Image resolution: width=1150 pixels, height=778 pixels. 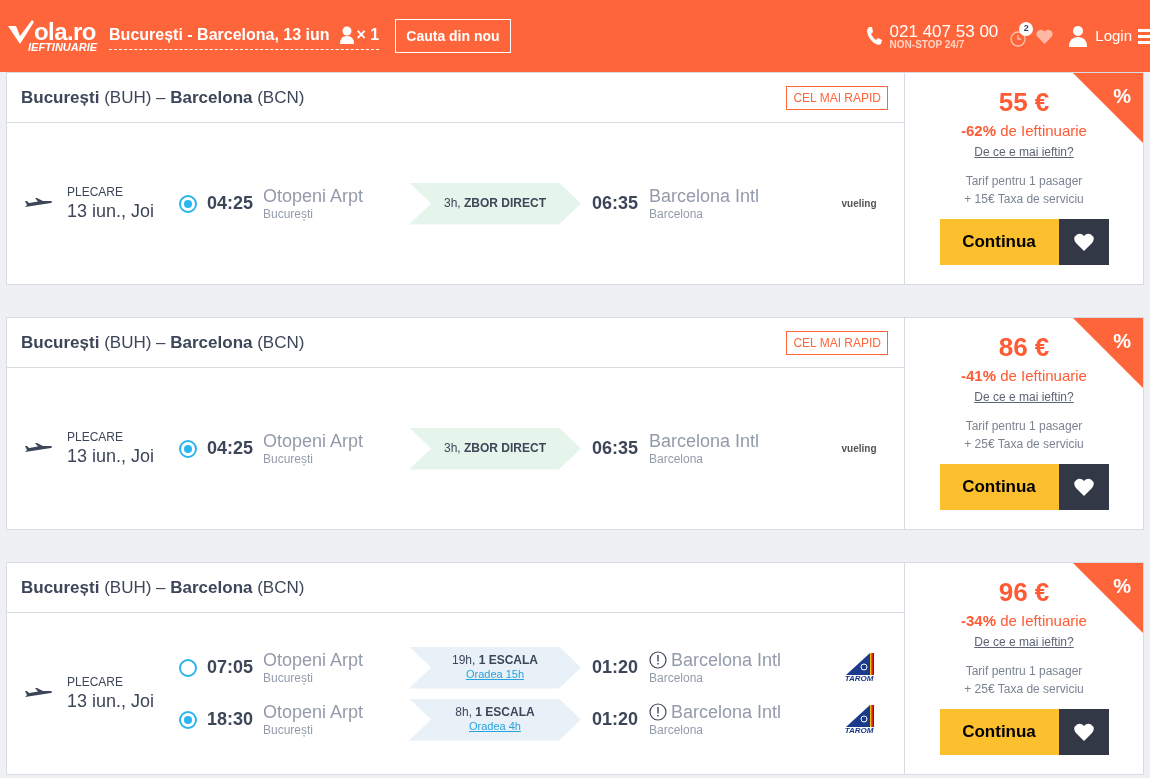 What do you see at coordinates (231, 667) in the screenshot?
I see `departure-time: 07:05` at bounding box center [231, 667].